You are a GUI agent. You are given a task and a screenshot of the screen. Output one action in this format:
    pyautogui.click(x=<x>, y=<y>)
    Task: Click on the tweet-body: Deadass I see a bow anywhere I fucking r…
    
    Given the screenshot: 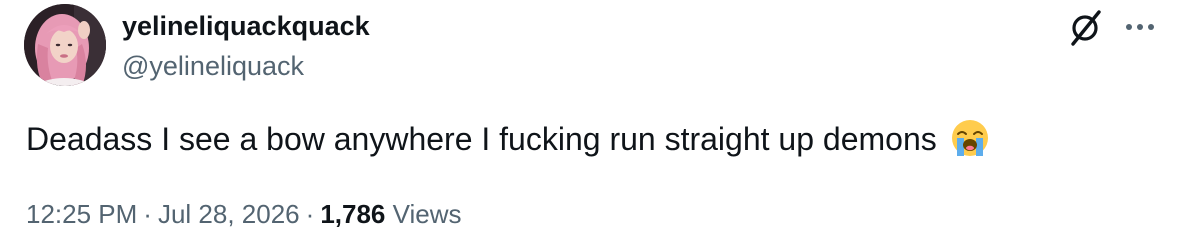 What is the action you would take?
    pyautogui.click(x=481, y=139)
    